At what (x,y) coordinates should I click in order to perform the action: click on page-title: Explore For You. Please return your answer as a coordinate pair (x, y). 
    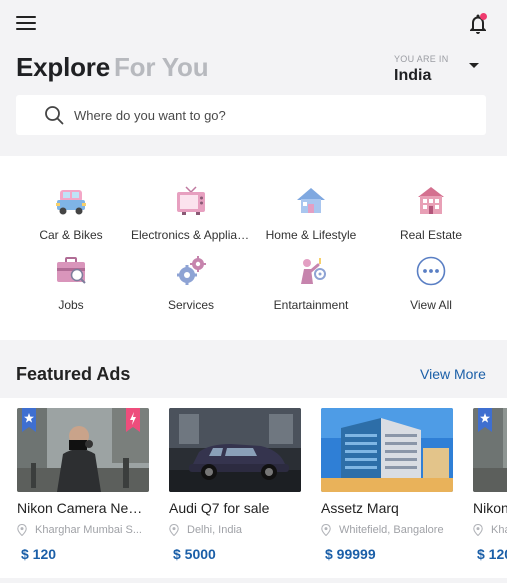
    Looking at the image, I should click on (112, 67).